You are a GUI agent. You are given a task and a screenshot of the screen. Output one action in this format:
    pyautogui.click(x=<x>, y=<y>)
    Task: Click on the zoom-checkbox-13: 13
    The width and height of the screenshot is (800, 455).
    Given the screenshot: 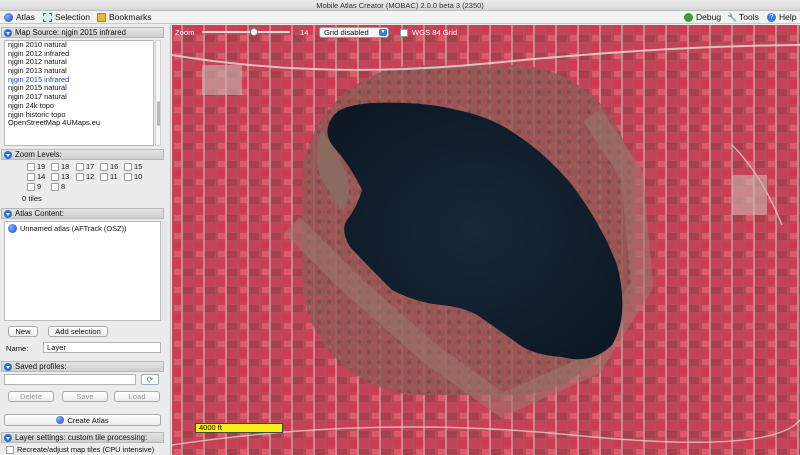 What is the action you would take?
    pyautogui.click(x=60, y=176)
    